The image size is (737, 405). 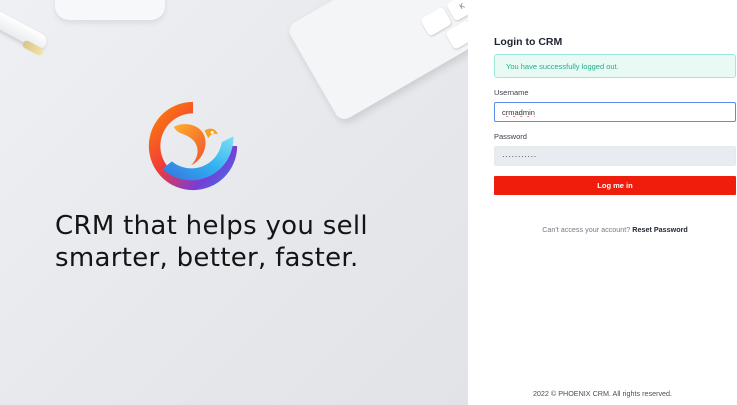 I want to click on forgot-account-text: Can't access your account?, so click(x=586, y=229).